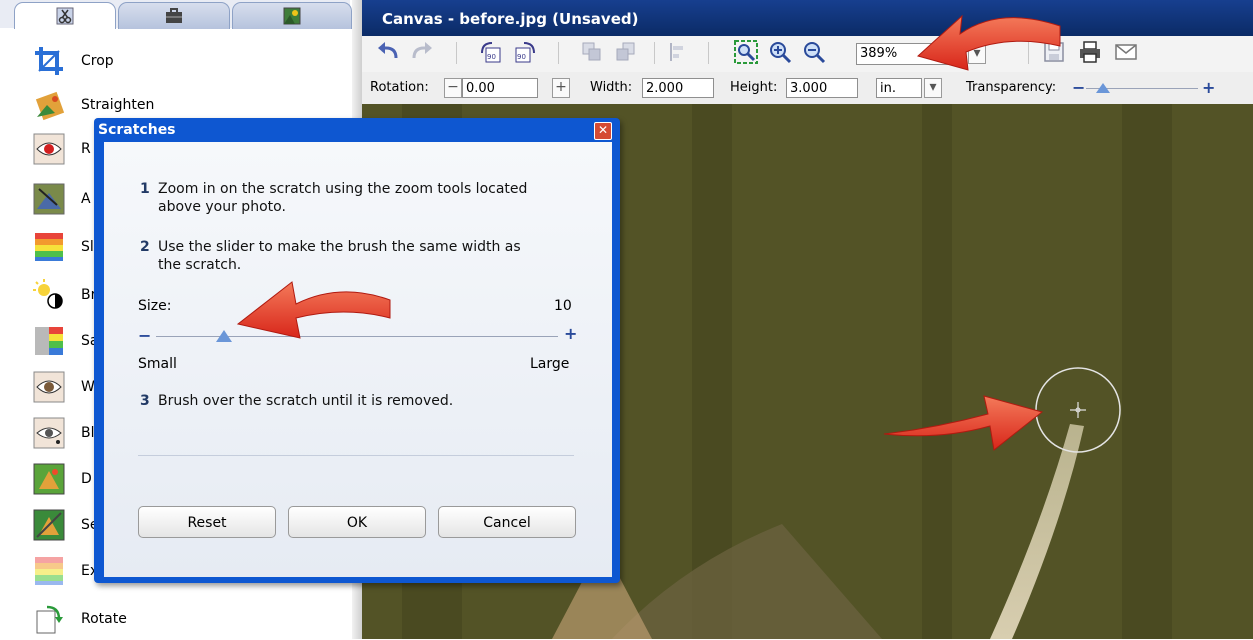 The height and width of the screenshot is (640, 1253). What do you see at coordinates (313, 310) in the screenshot?
I see `annotation-arrow-slider` at bounding box center [313, 310].